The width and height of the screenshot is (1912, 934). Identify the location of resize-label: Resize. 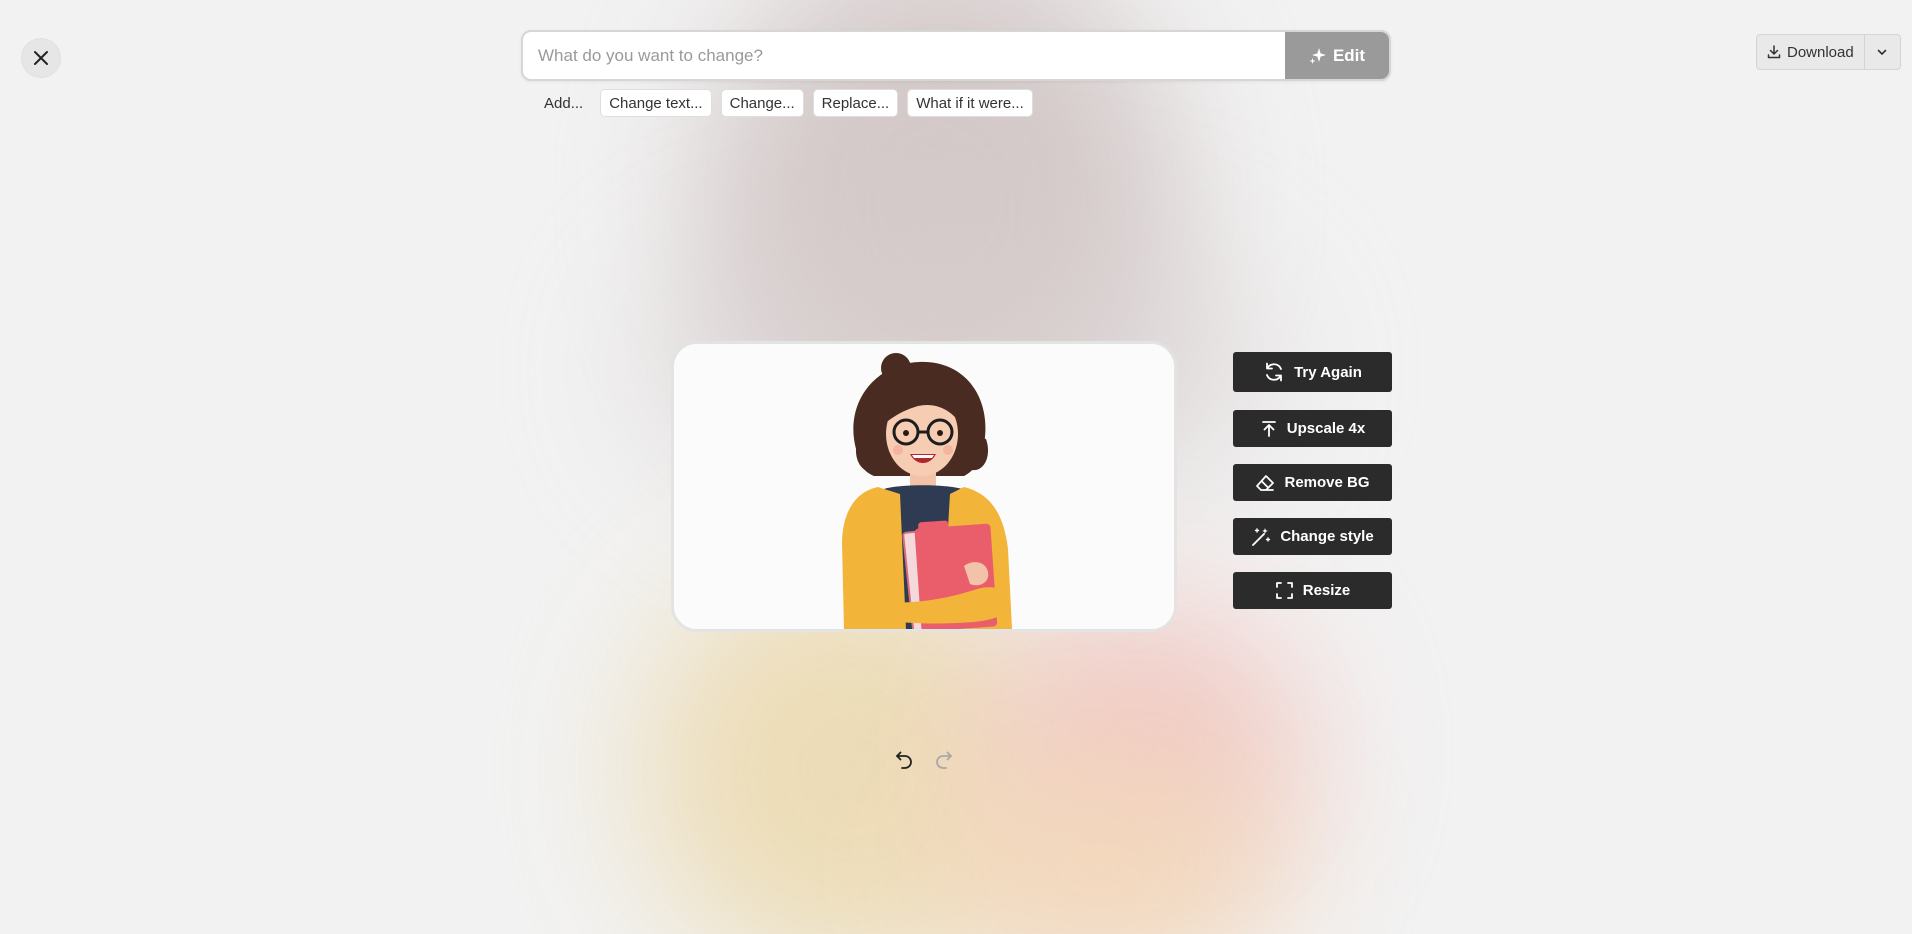
(1326, 590).